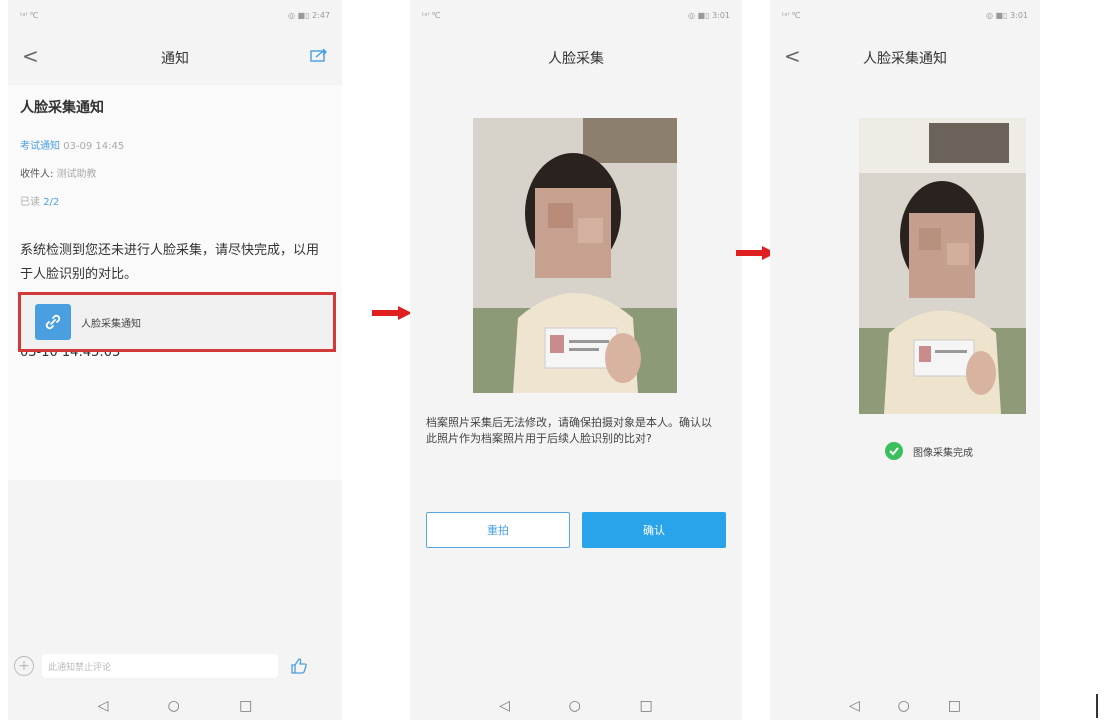  I want to click on notice-meta: 考试通知 03-09 14:45, so click(72, 144).